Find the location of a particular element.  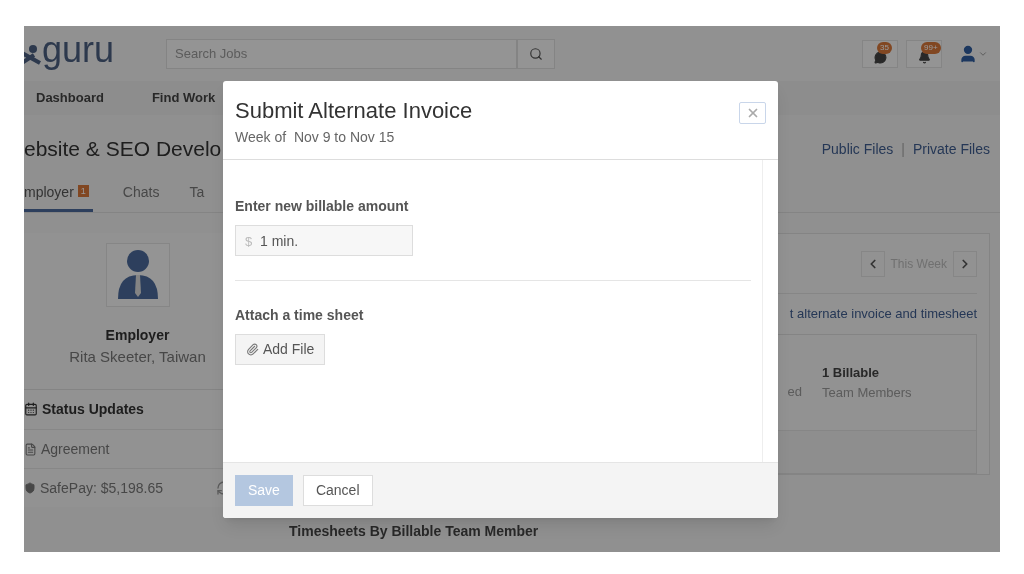

currency-symbol: $ is located at coordinates (249, 242).